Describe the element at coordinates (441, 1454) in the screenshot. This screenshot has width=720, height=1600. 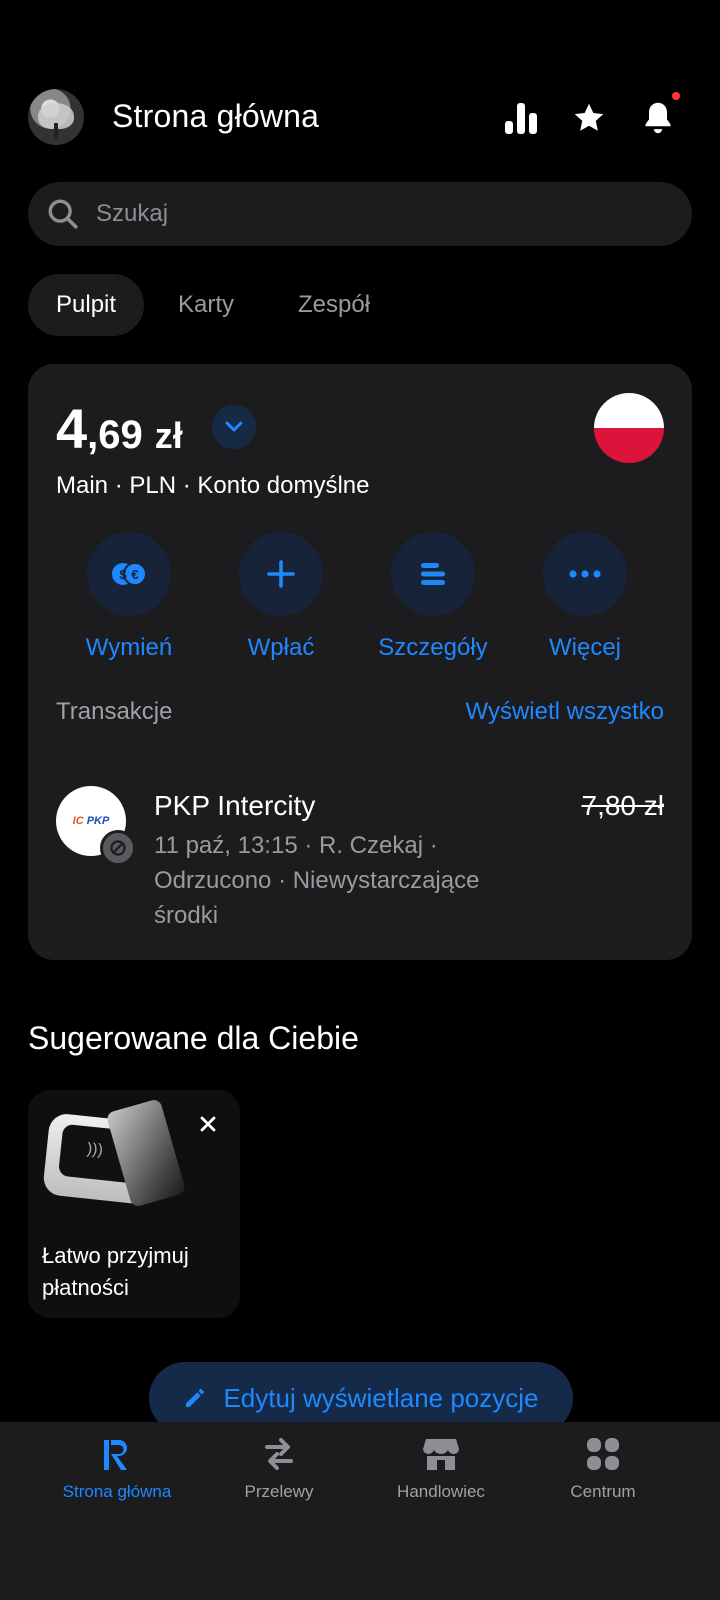
I see `store-icon` at that location.